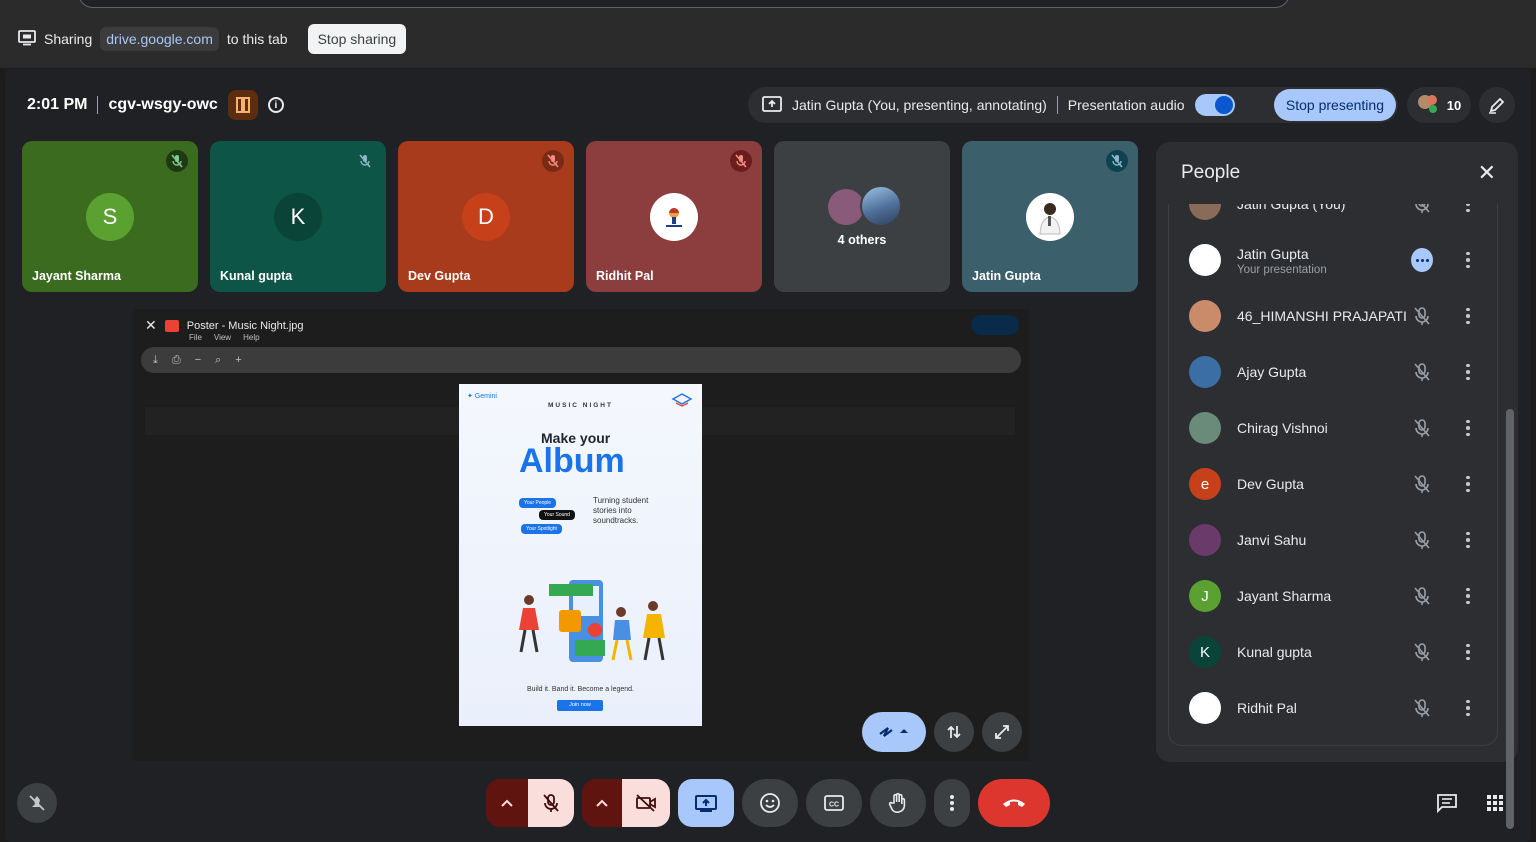 This screenshot has height=842, width=1536. I want to click on participant-row: Jatin Gupta Your presentation, so click(1333, 260).